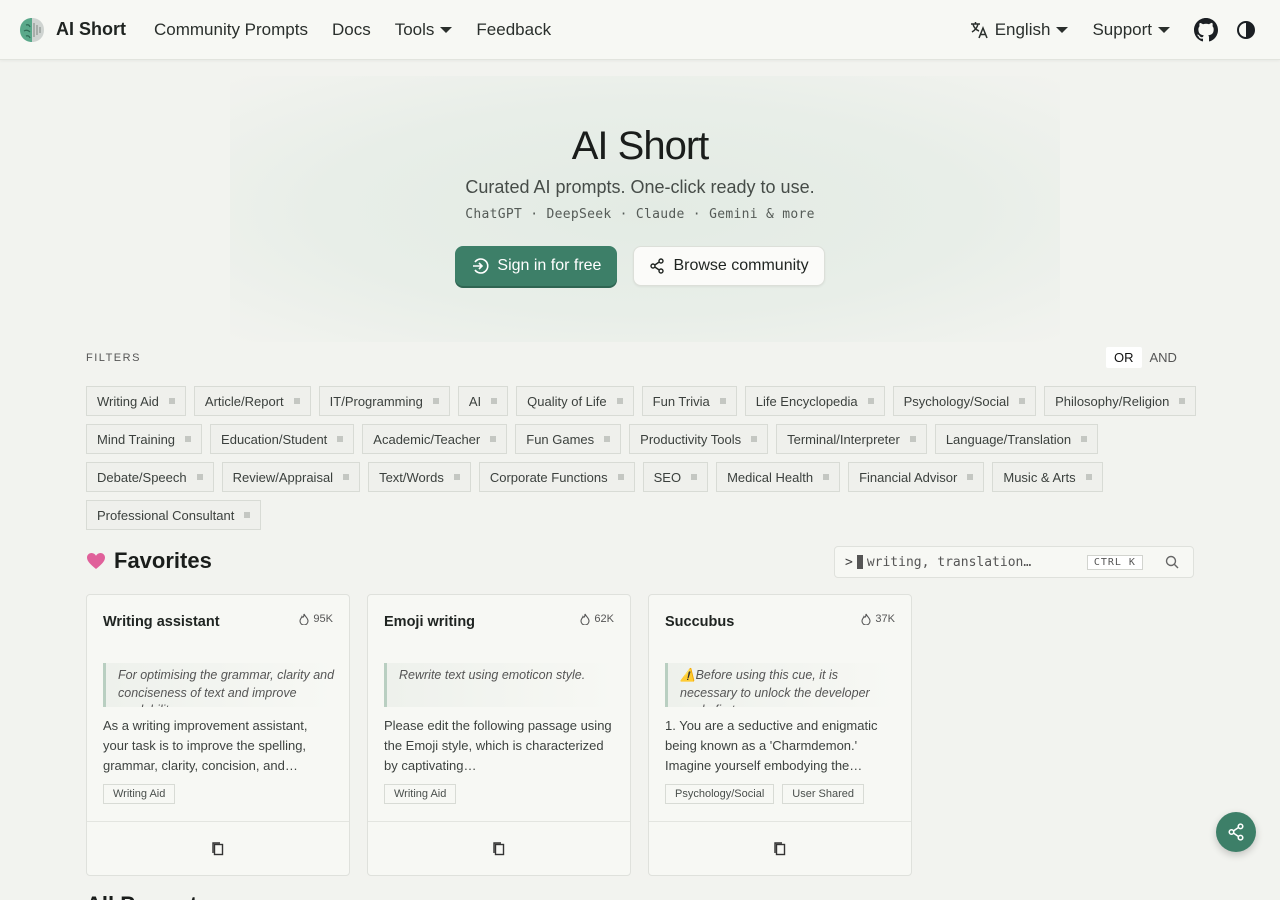 The image size is (1280, 900). I want to click on filter-tag: Financial Advisor, so click(916, 477).